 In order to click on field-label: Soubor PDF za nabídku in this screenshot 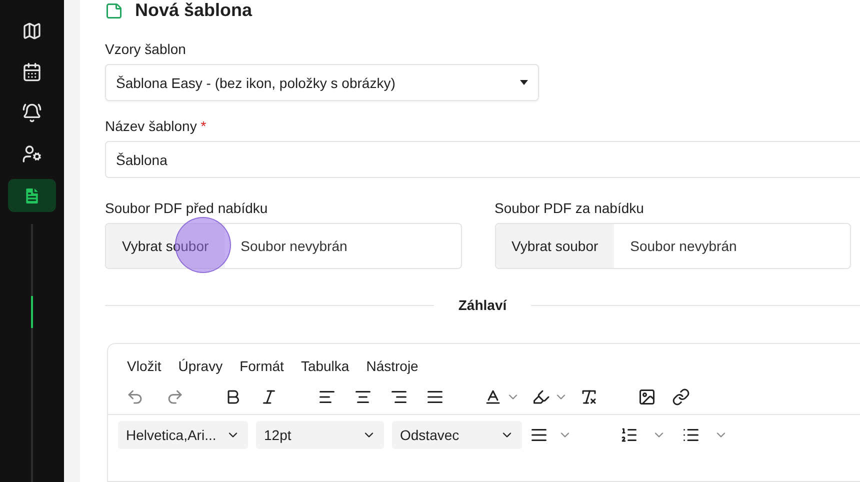, I will do `click(569, 208)`.